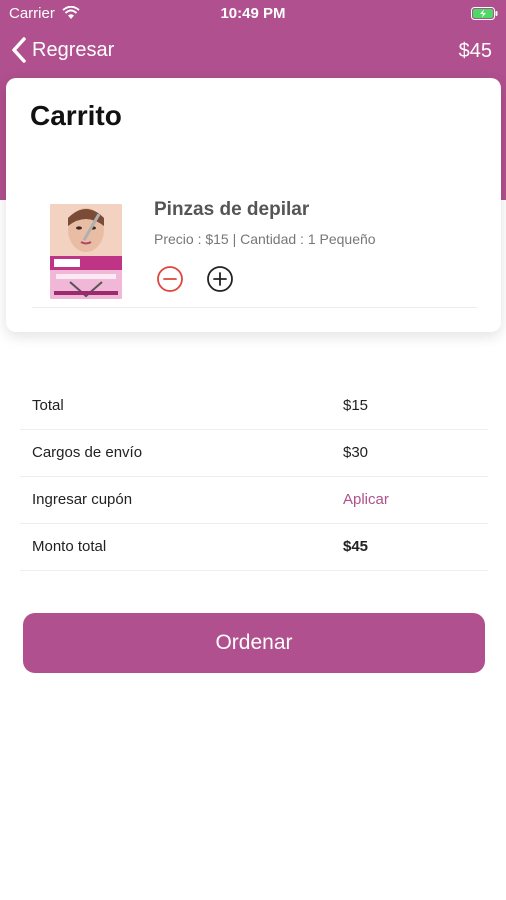 The height and width of the screenshot is (900, 506). Describe the element at coordinates (366, 499) in the screenshot. I see `apply-coupon-link: Aplicar` at that location.